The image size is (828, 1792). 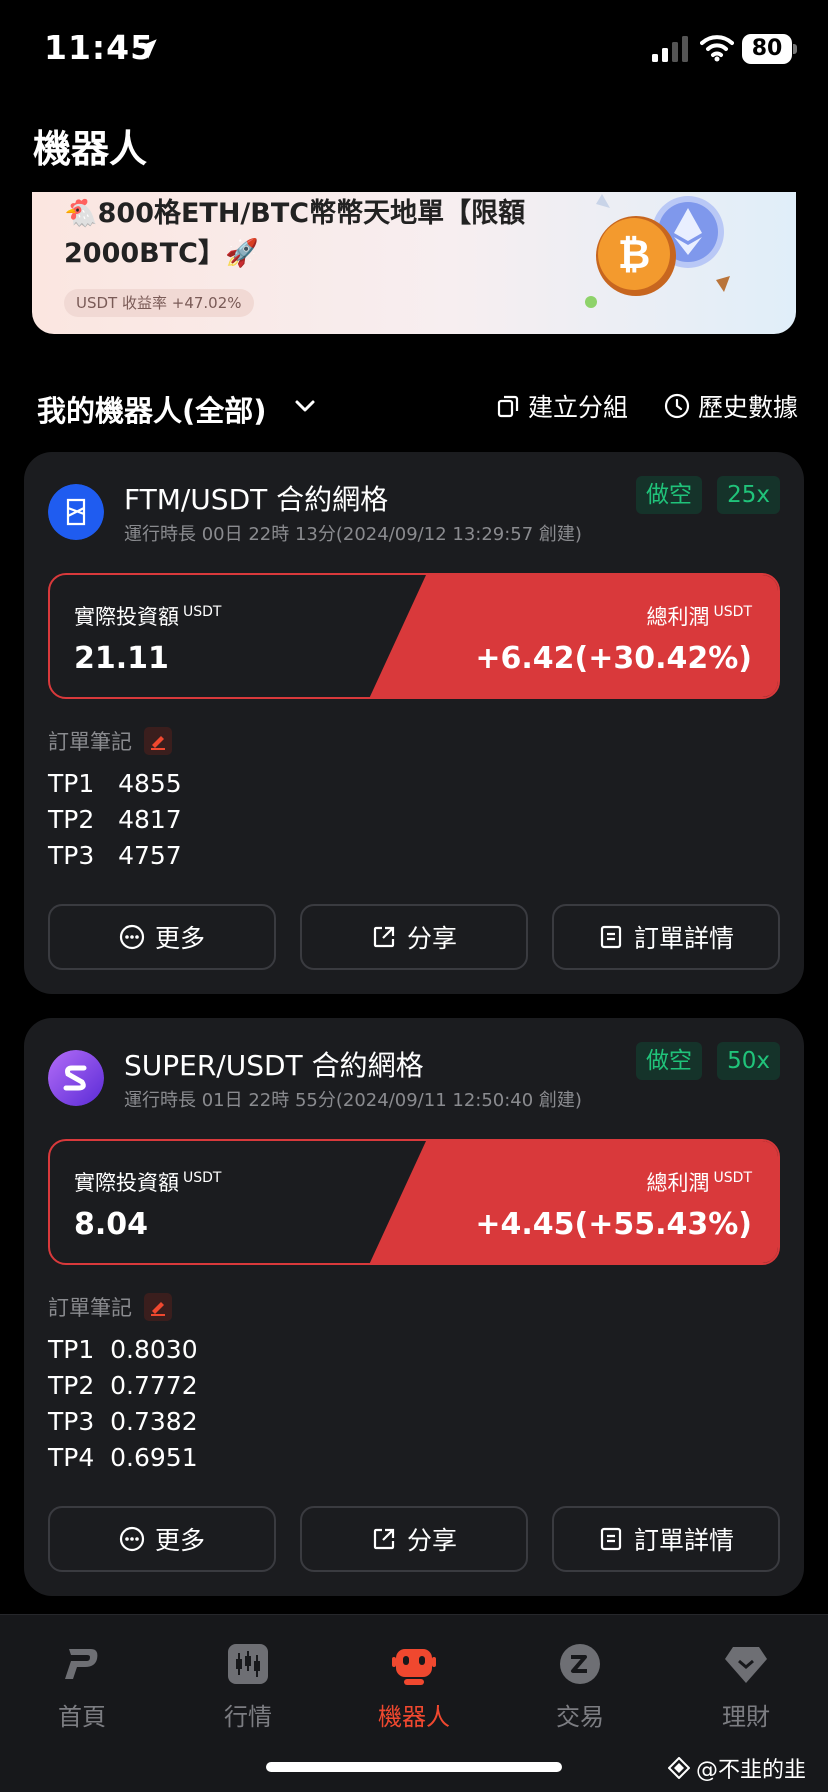 I want to click on history-data-button: 歷史數據, so click(x=731, y=406).